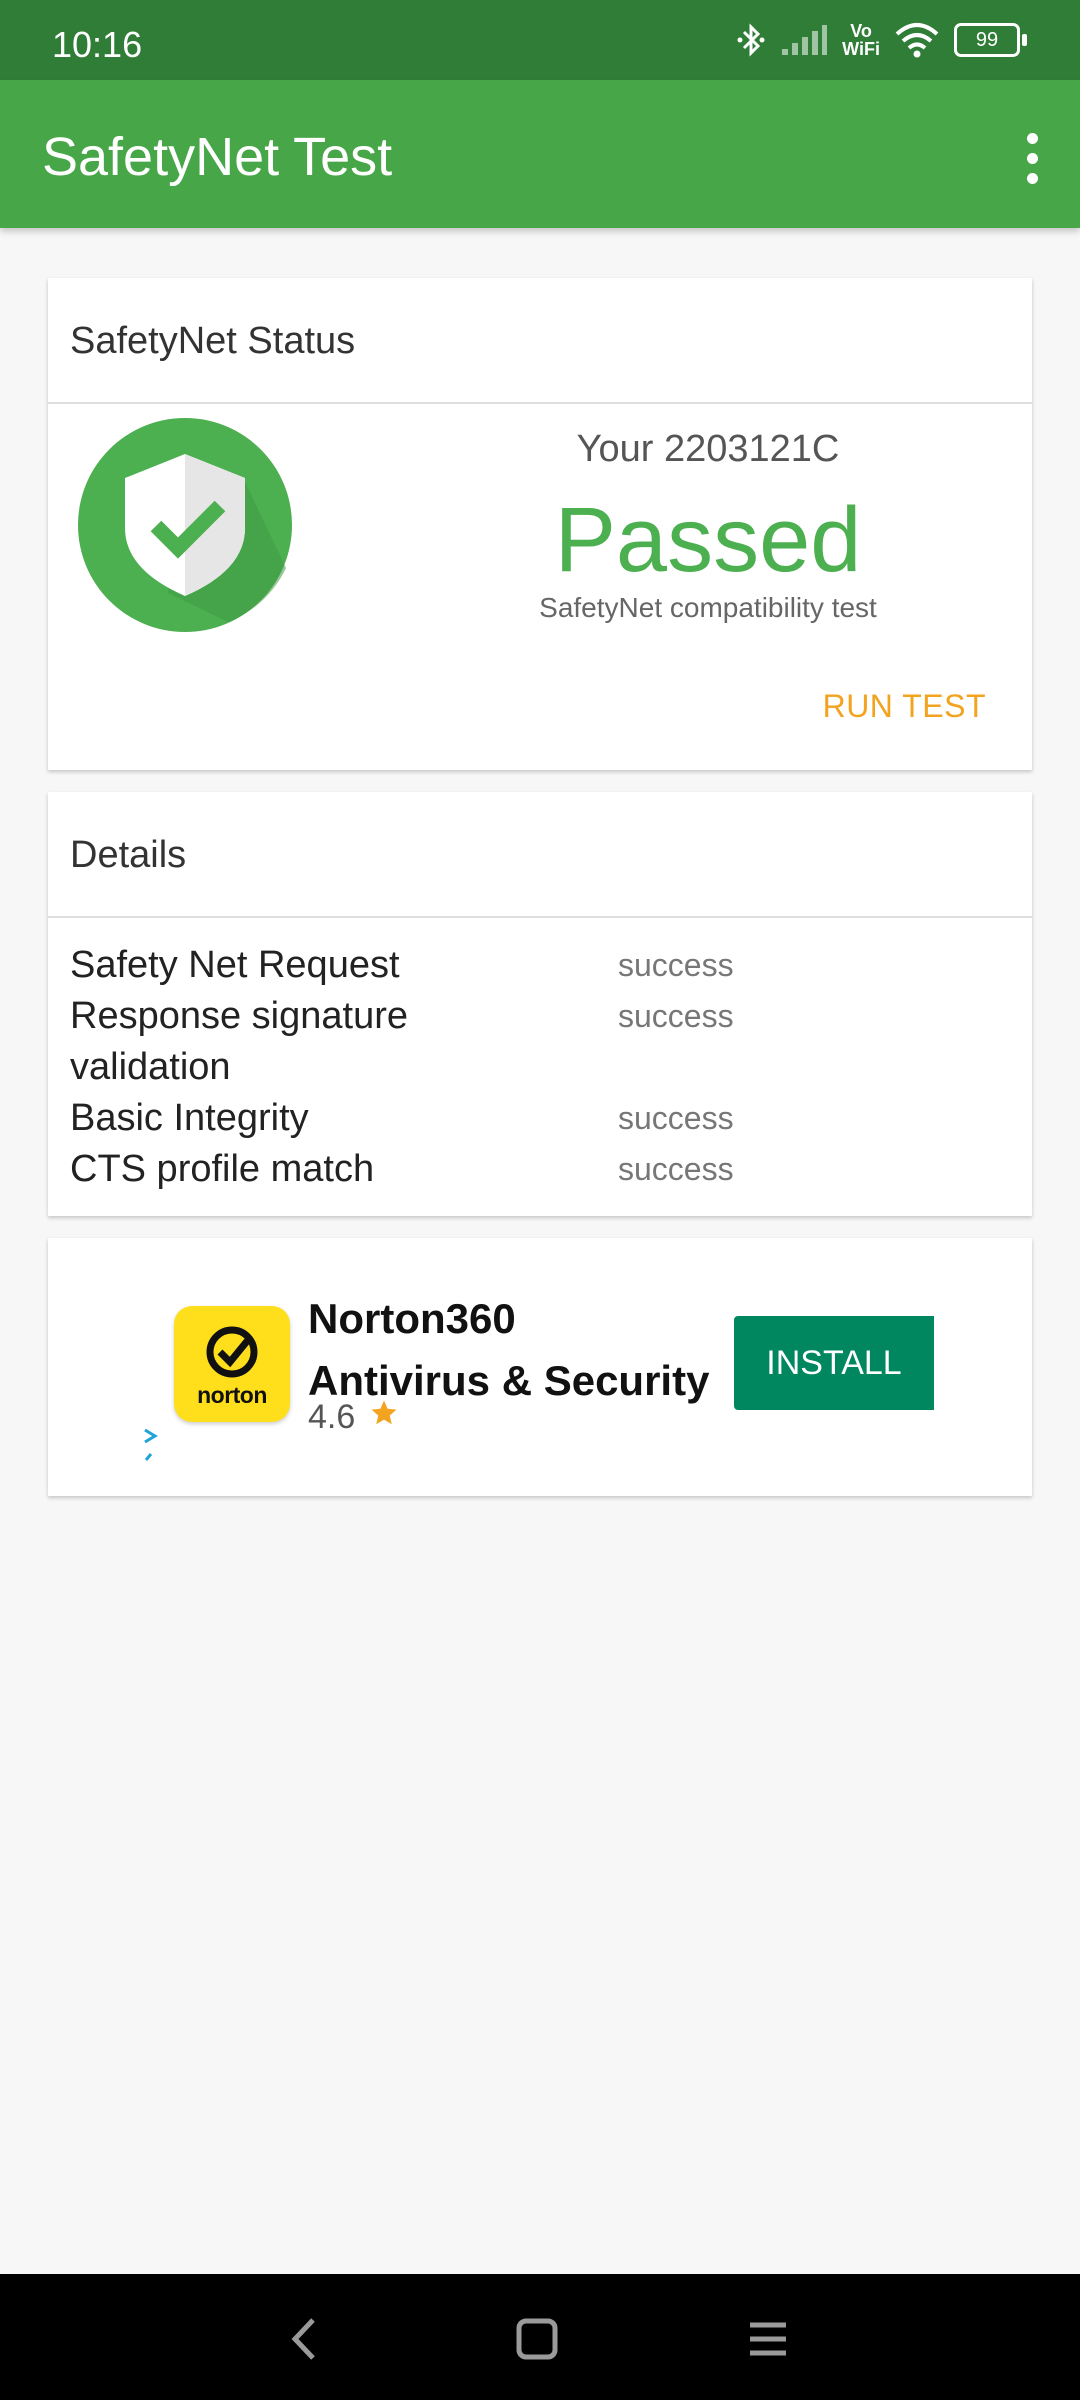 Image resolution: width=1080 pixels, height=2400 pixels. I want to click on norton-app-icon: norton, so click(232, 1364).